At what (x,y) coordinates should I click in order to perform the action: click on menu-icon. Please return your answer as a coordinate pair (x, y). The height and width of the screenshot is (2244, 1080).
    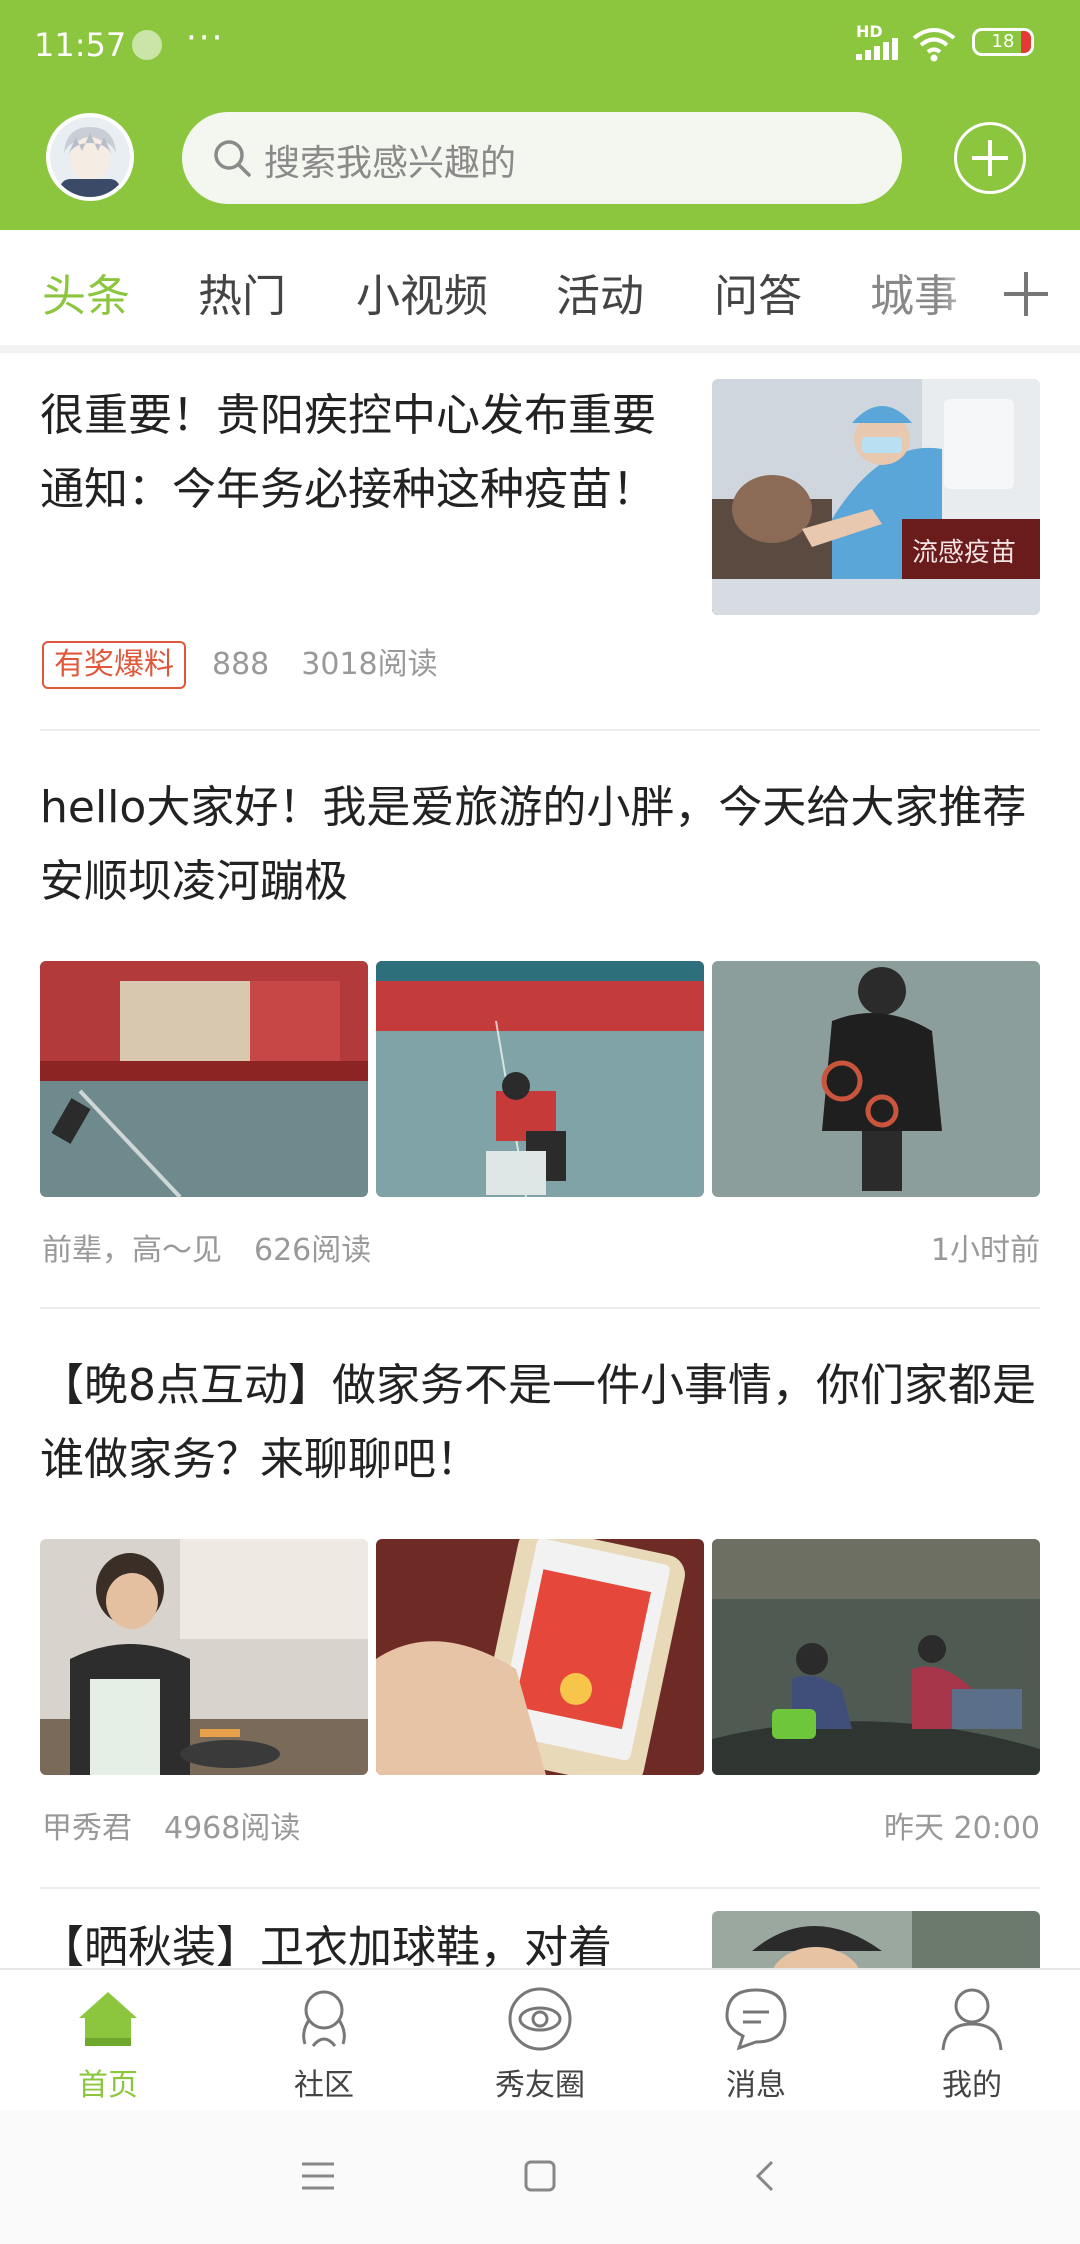
    Looking at the image, I should click on (318, 2176).